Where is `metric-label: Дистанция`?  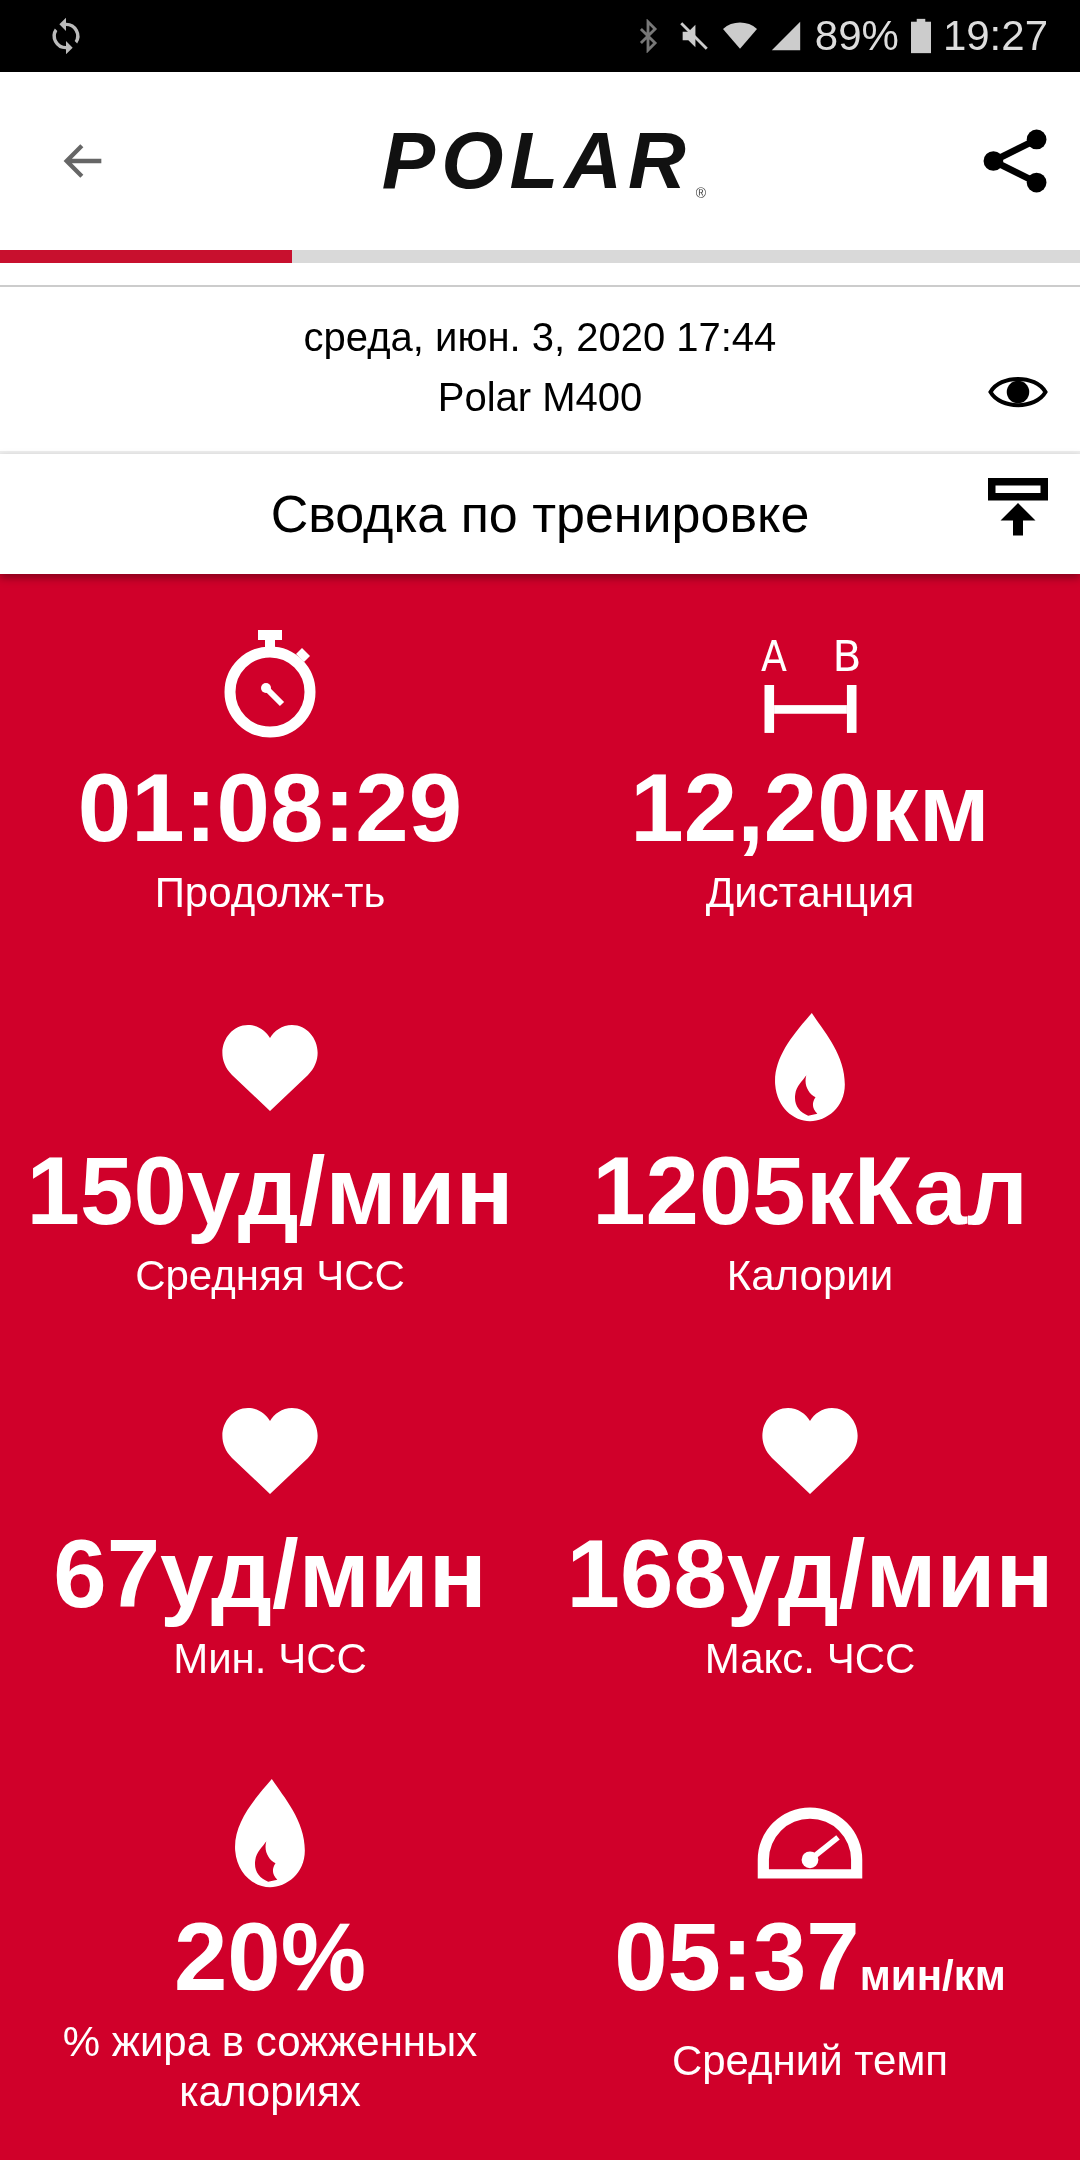 metric-label: Дистанция is located at coordinates (810, 893).